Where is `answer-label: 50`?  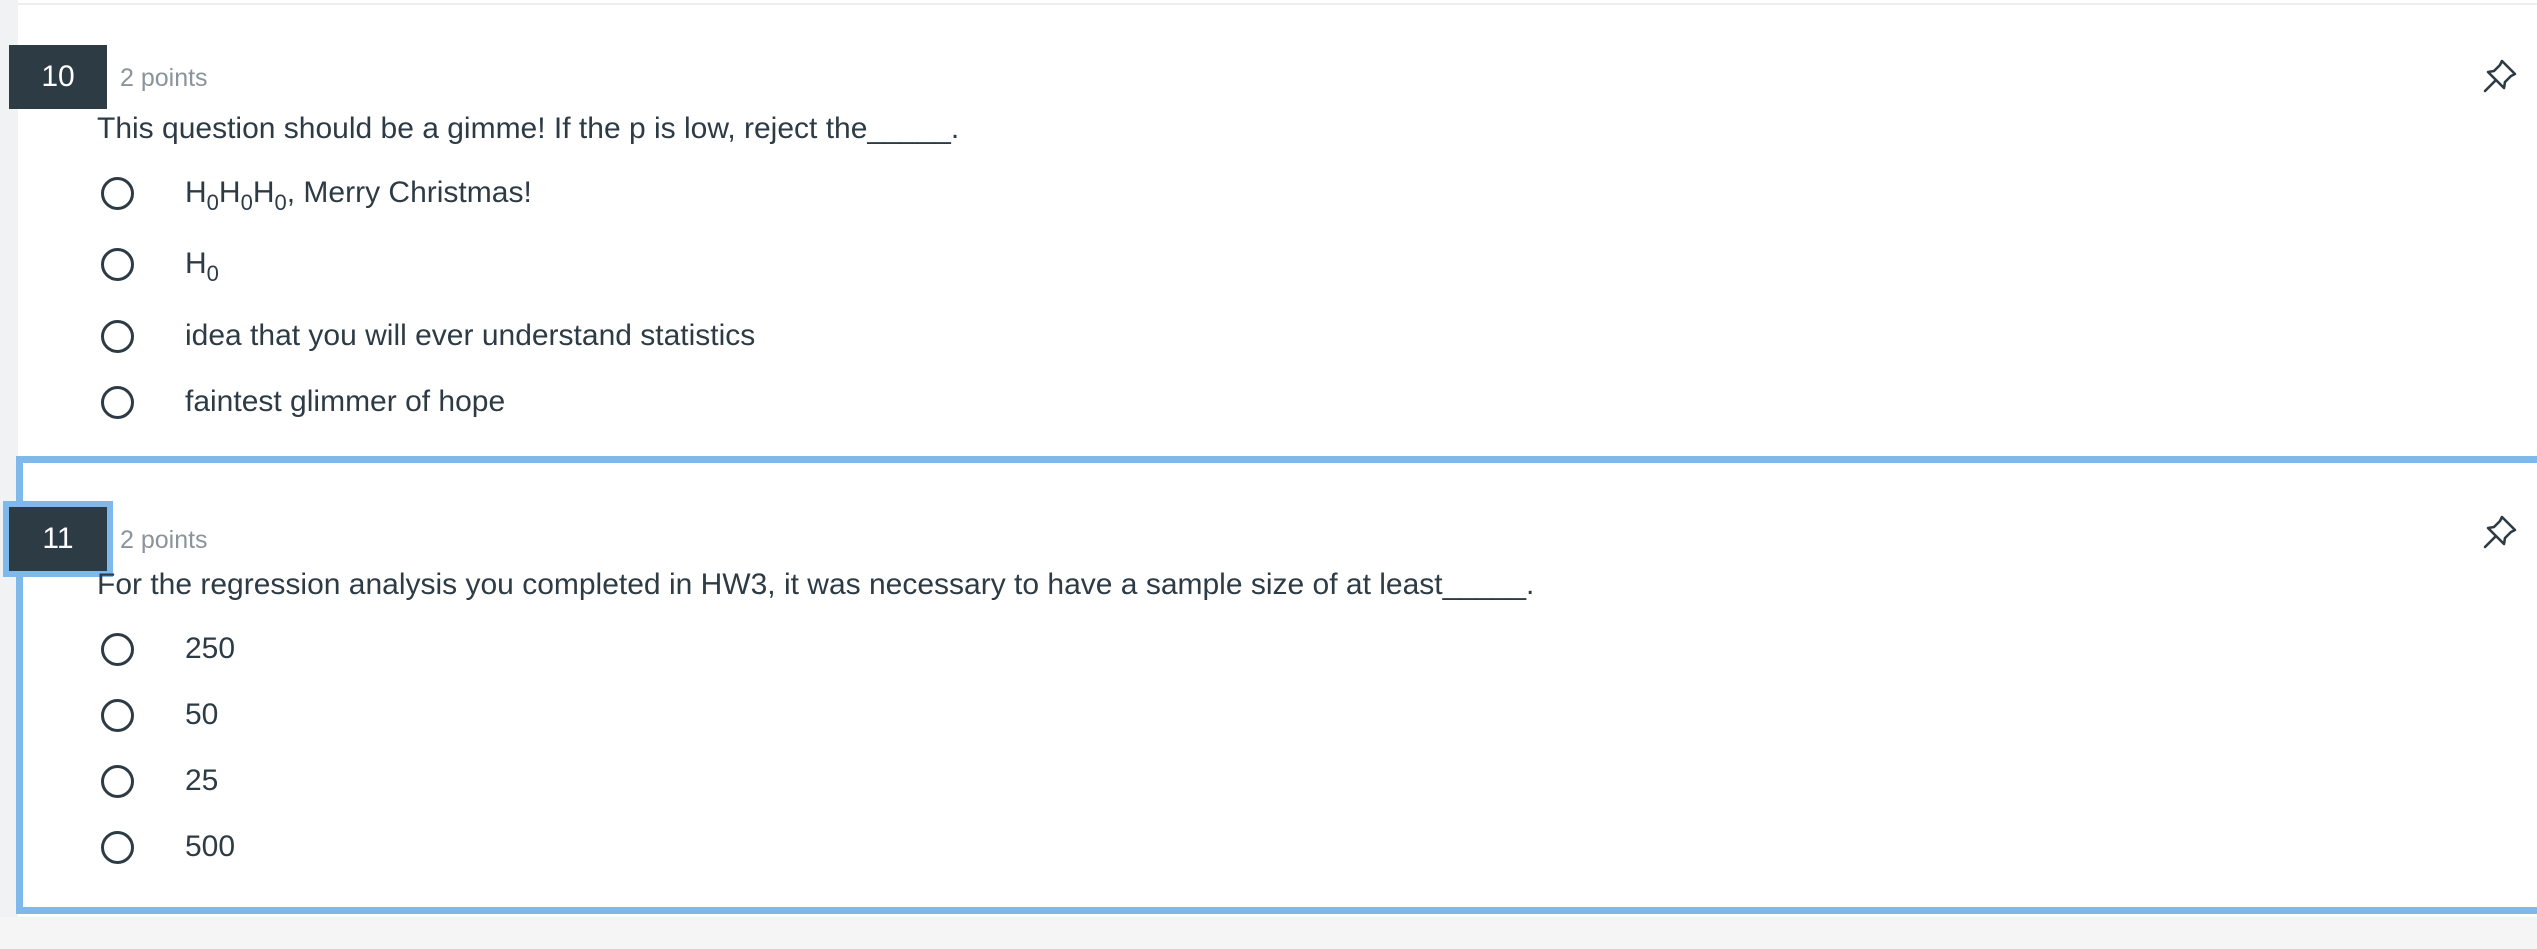
answer-label: 50 is located at coordinates (201, 715).